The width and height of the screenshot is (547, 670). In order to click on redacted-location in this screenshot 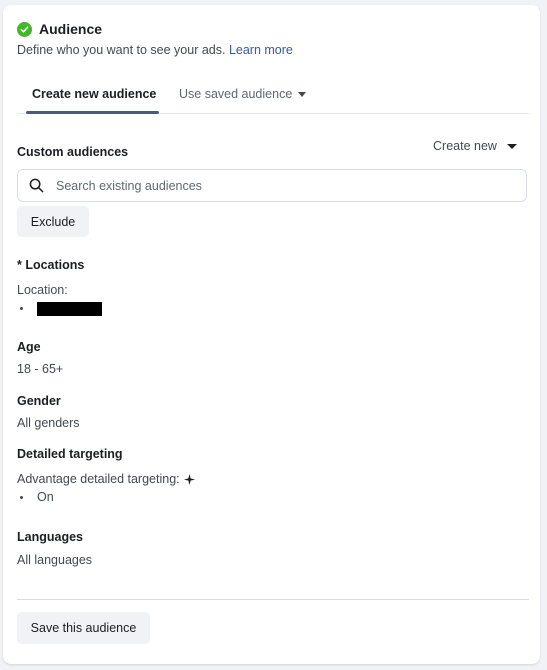, I will do `click(69, 308)`.